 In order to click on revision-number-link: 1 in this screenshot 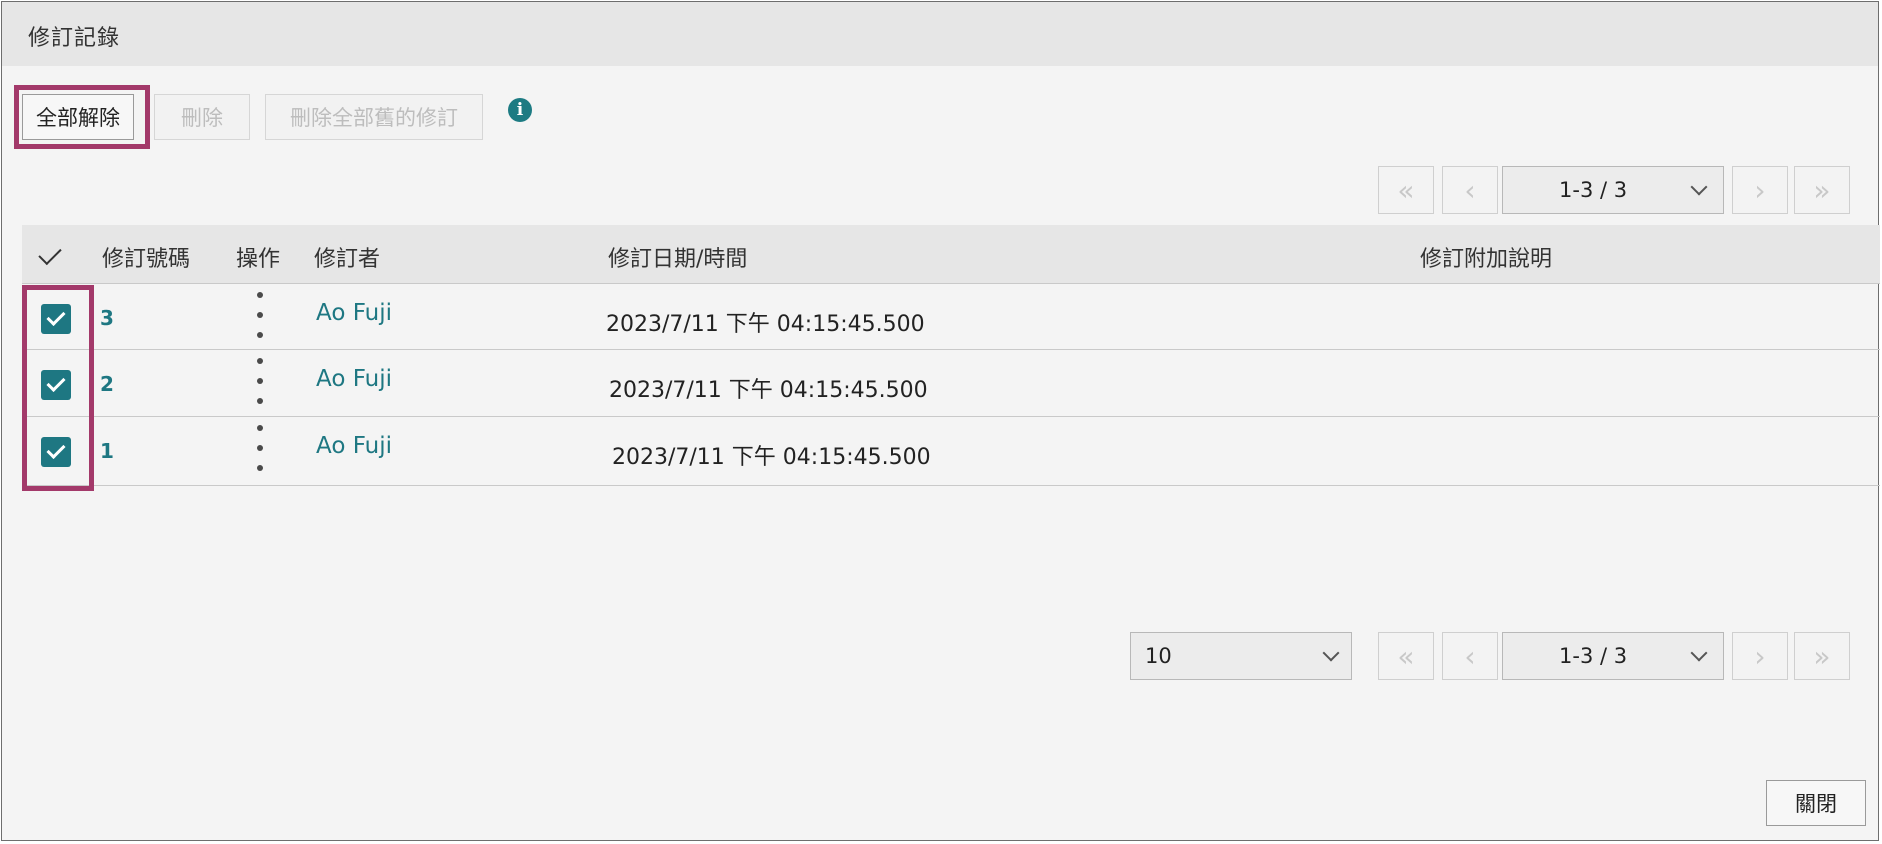, I will do `click(107, 451)`.